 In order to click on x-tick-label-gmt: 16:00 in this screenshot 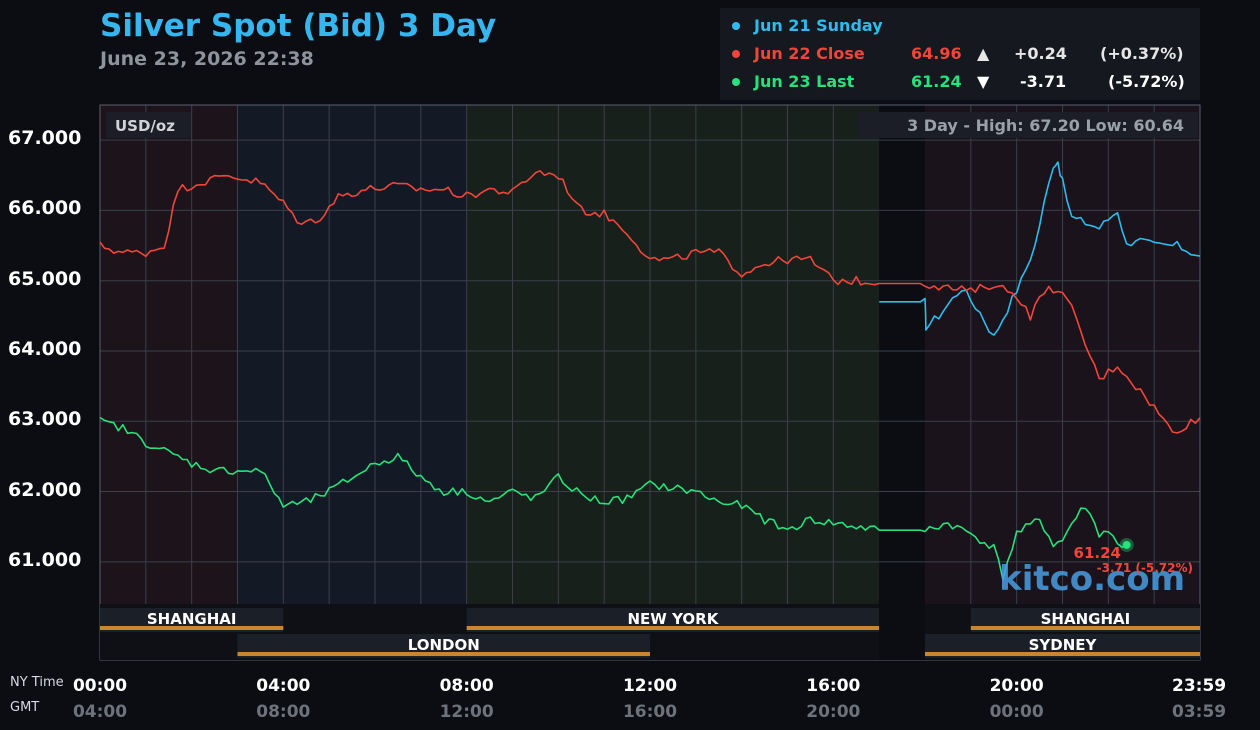, I will do `click(650, 712)`.